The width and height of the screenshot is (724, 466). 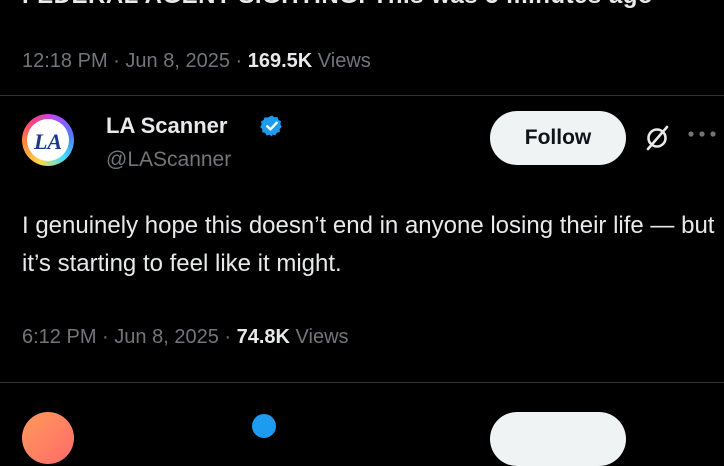 I want to click on tweet-views-count: 74.8K, so click(x=263, y=337).